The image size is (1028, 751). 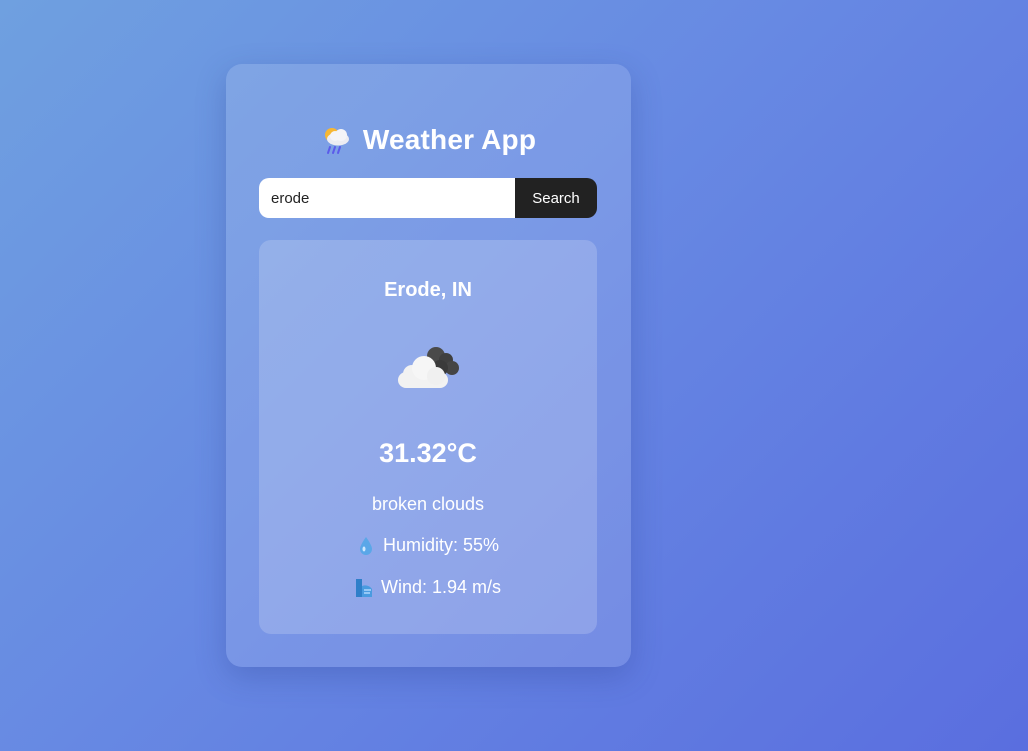 I want to click on city-search-input, so click(x=387, y=198).